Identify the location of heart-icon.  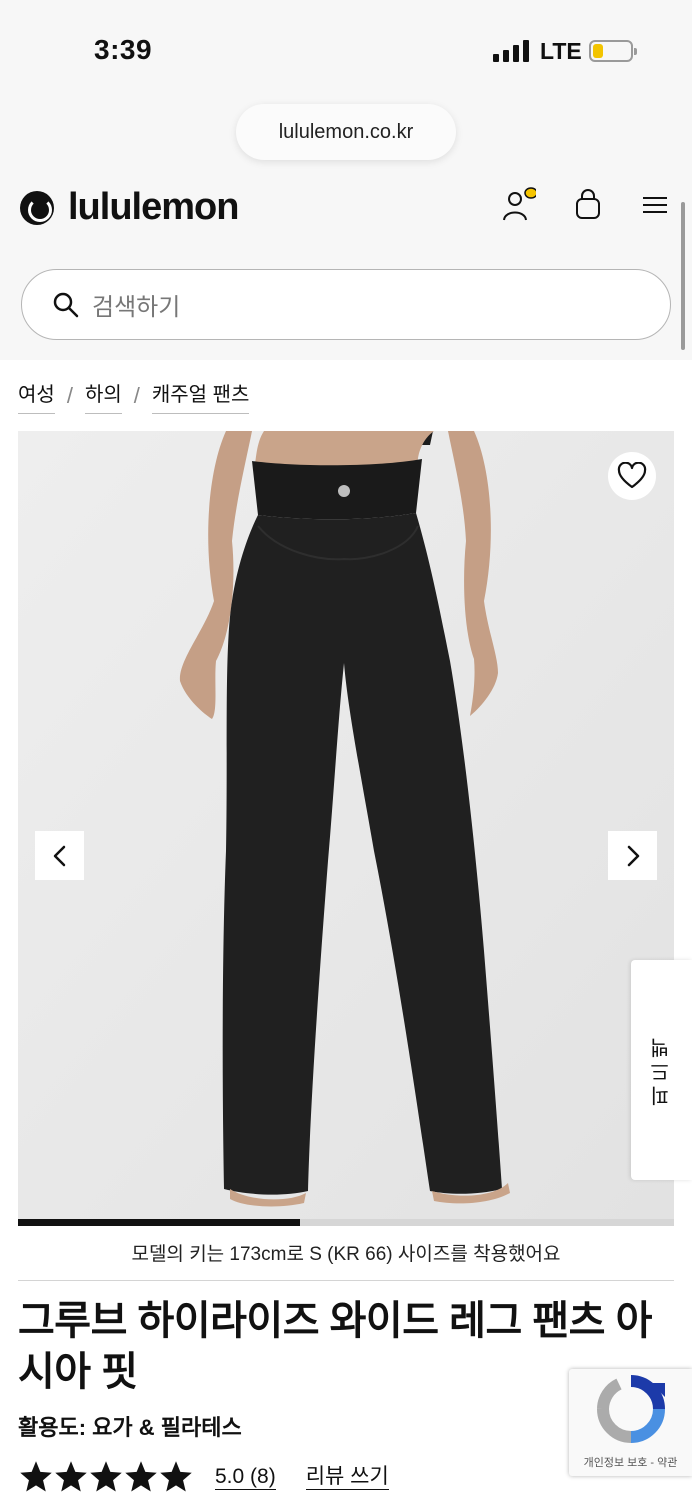
(632, 475).